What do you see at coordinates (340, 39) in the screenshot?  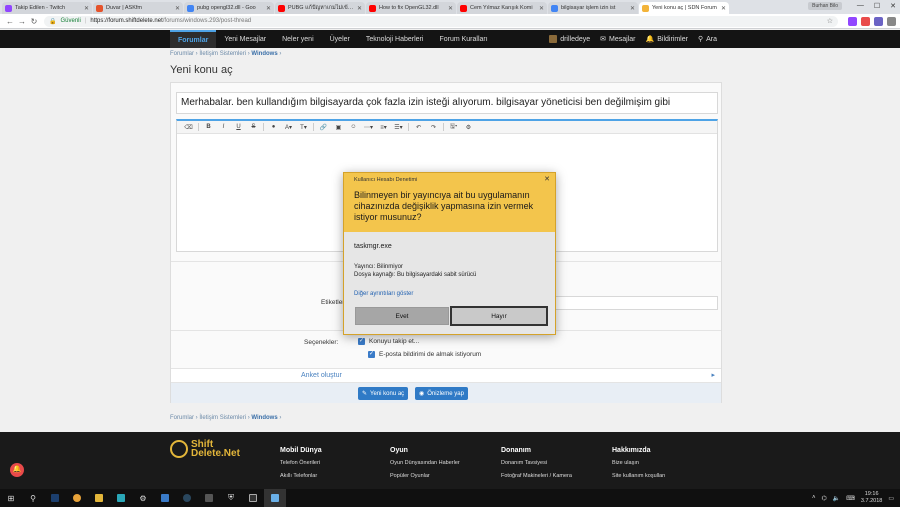 I see `nav-uyeler: Üyeler` at bounding box center [340, 39].